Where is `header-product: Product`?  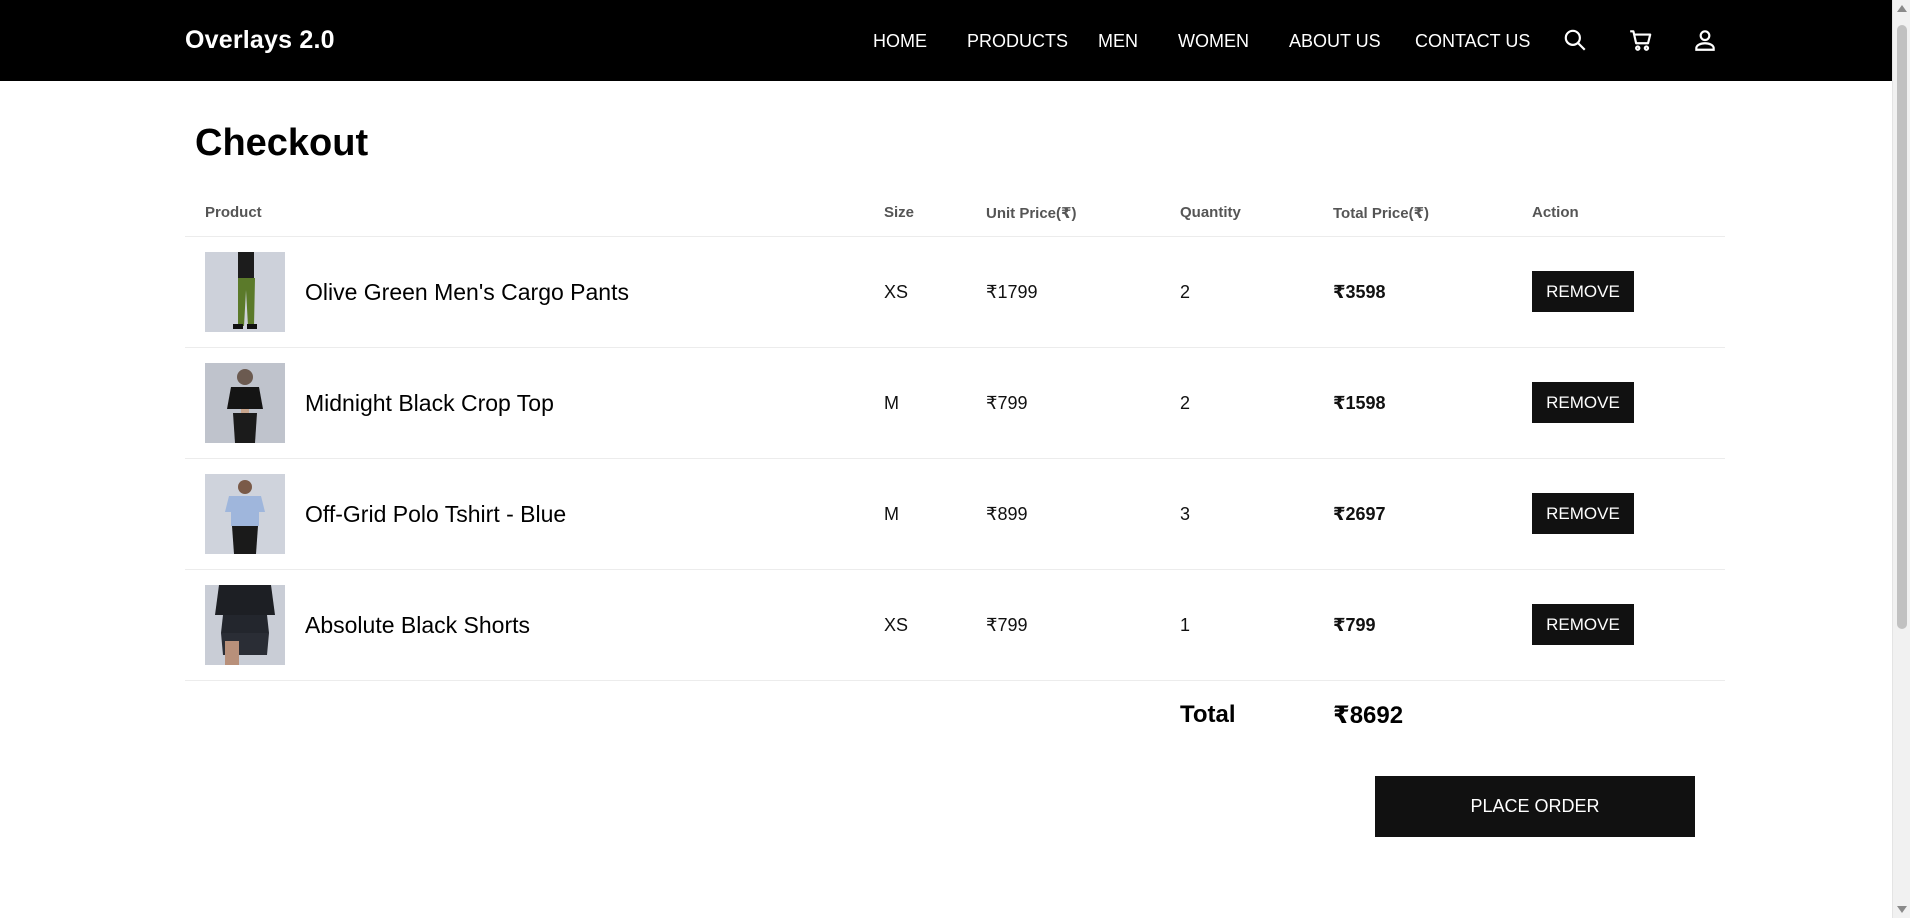
header-product: Product is located at coordinates (233, 212).